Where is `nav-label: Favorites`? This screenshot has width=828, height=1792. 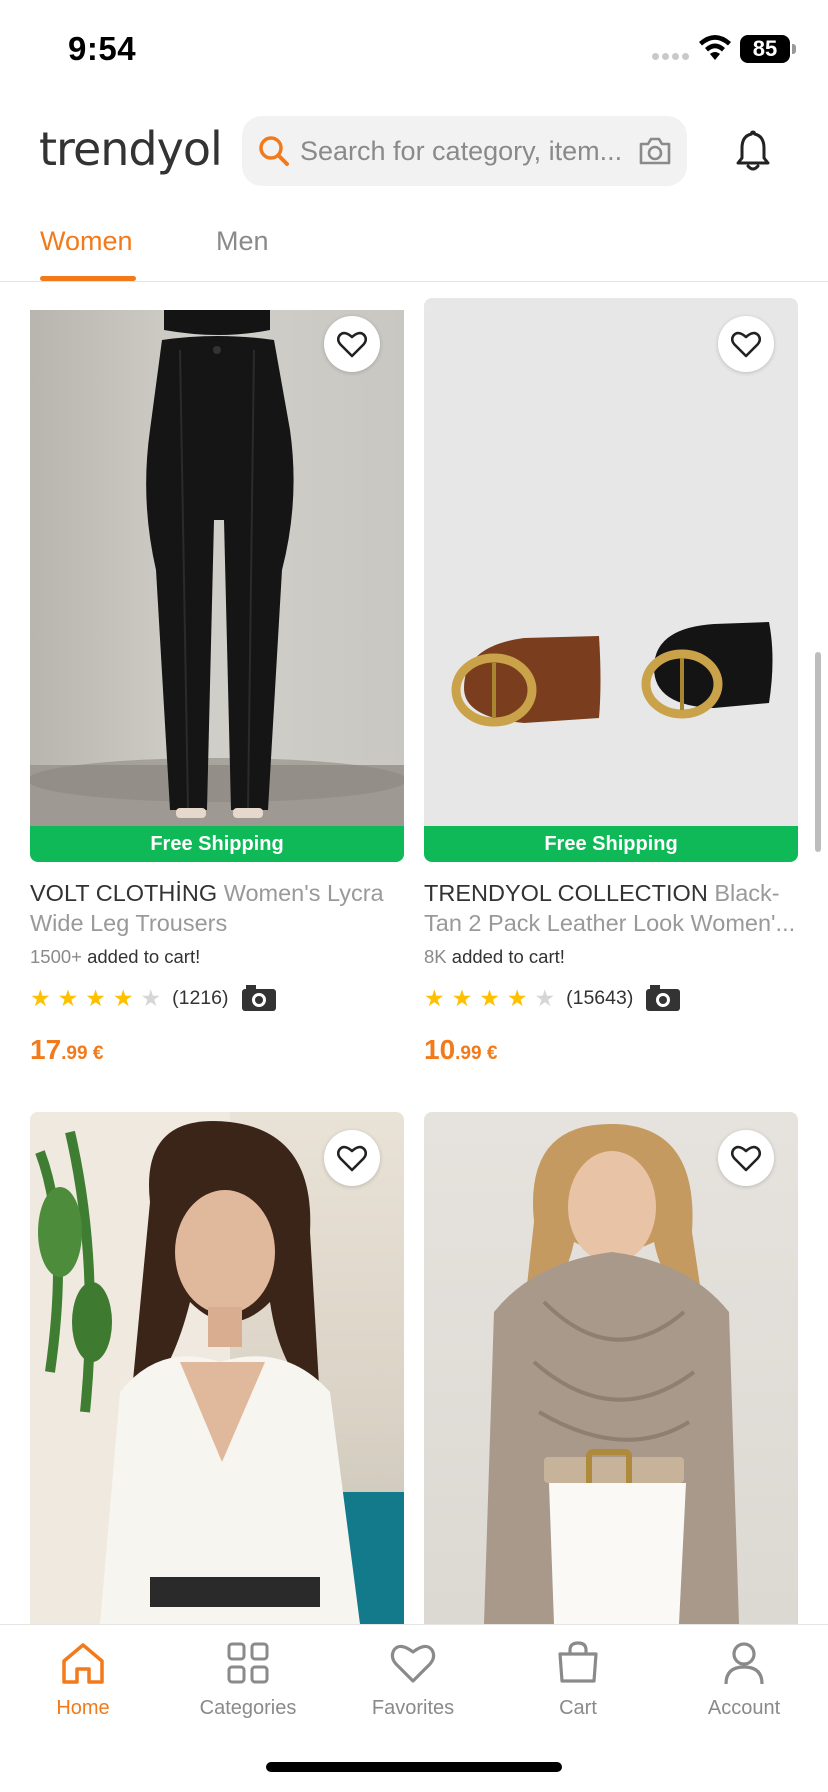 nav-label: Favorites is located at coordinates (413, 1708).